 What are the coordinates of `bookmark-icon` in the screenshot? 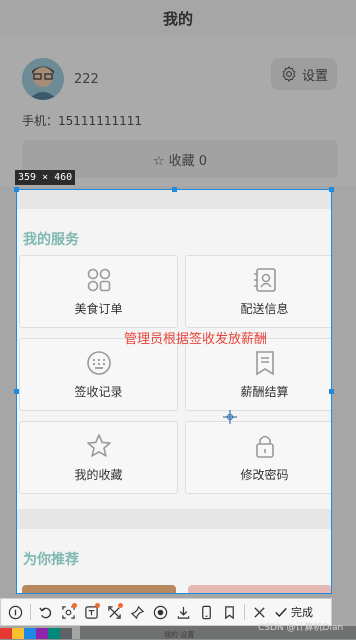 It's located at (229, 612).